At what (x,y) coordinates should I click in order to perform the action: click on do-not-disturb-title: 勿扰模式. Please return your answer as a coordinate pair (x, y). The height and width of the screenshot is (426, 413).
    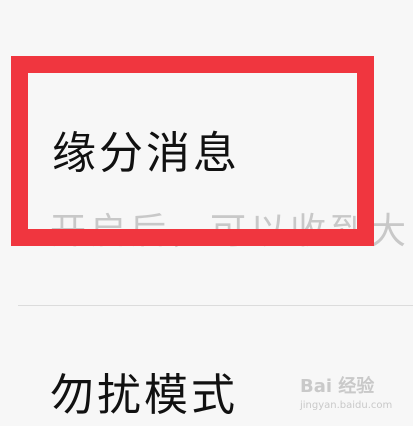
    Looking at the image, I should click on (144, 396).